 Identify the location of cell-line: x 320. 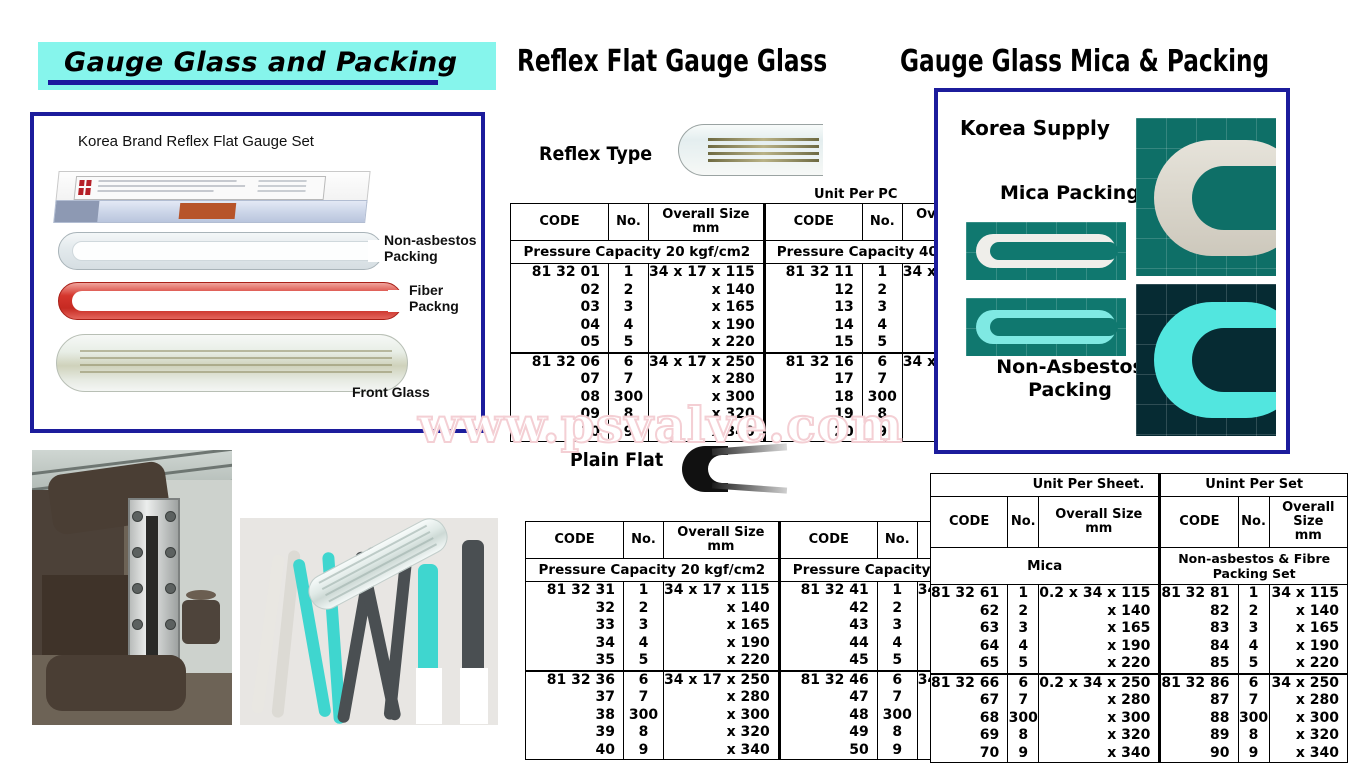
(1129, 735).